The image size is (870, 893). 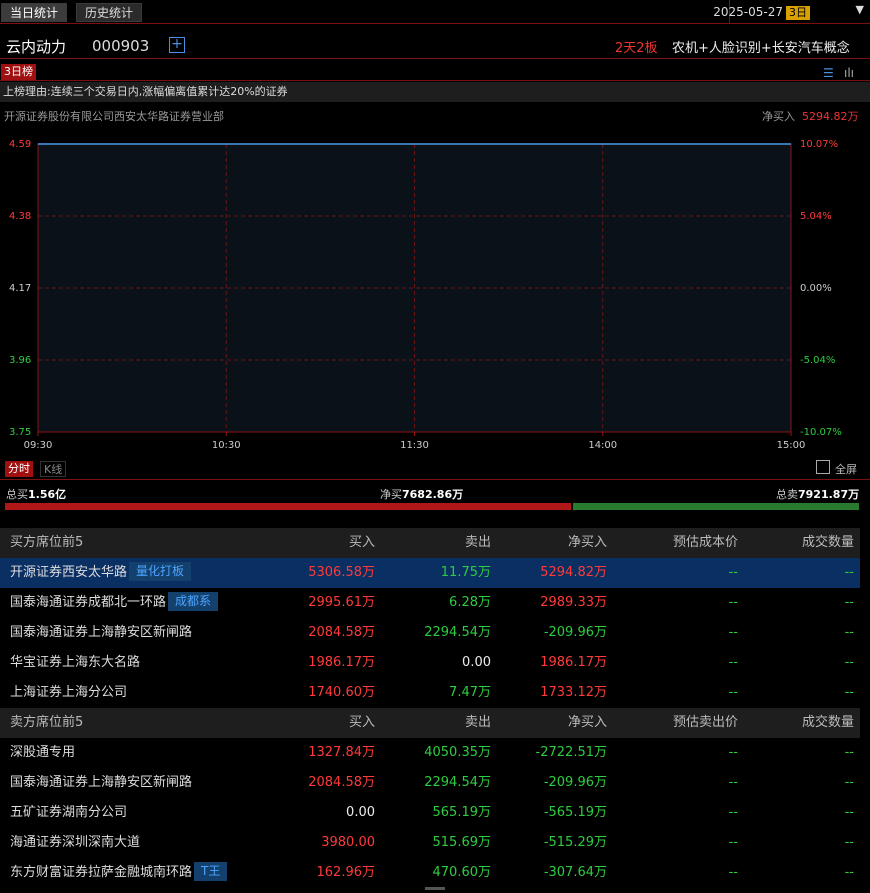 I want to click on tab-kline: K线, so click(x=53, y=469).